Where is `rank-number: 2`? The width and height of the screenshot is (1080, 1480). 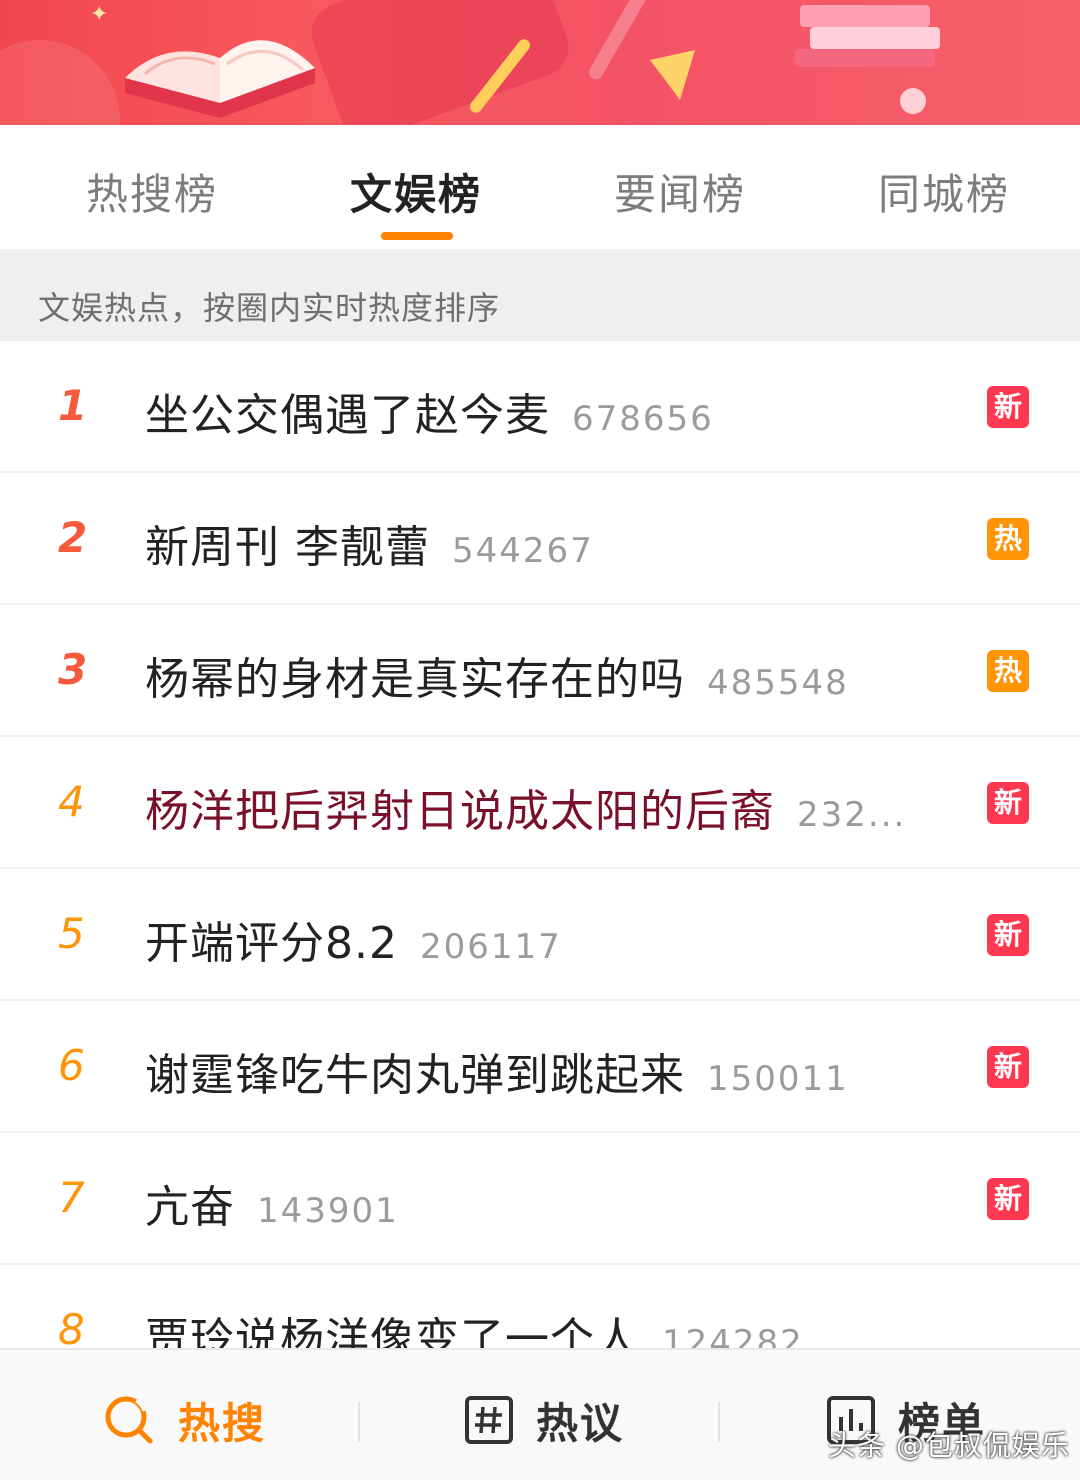
rank-number: 2 is located at coordinates (73, 537).